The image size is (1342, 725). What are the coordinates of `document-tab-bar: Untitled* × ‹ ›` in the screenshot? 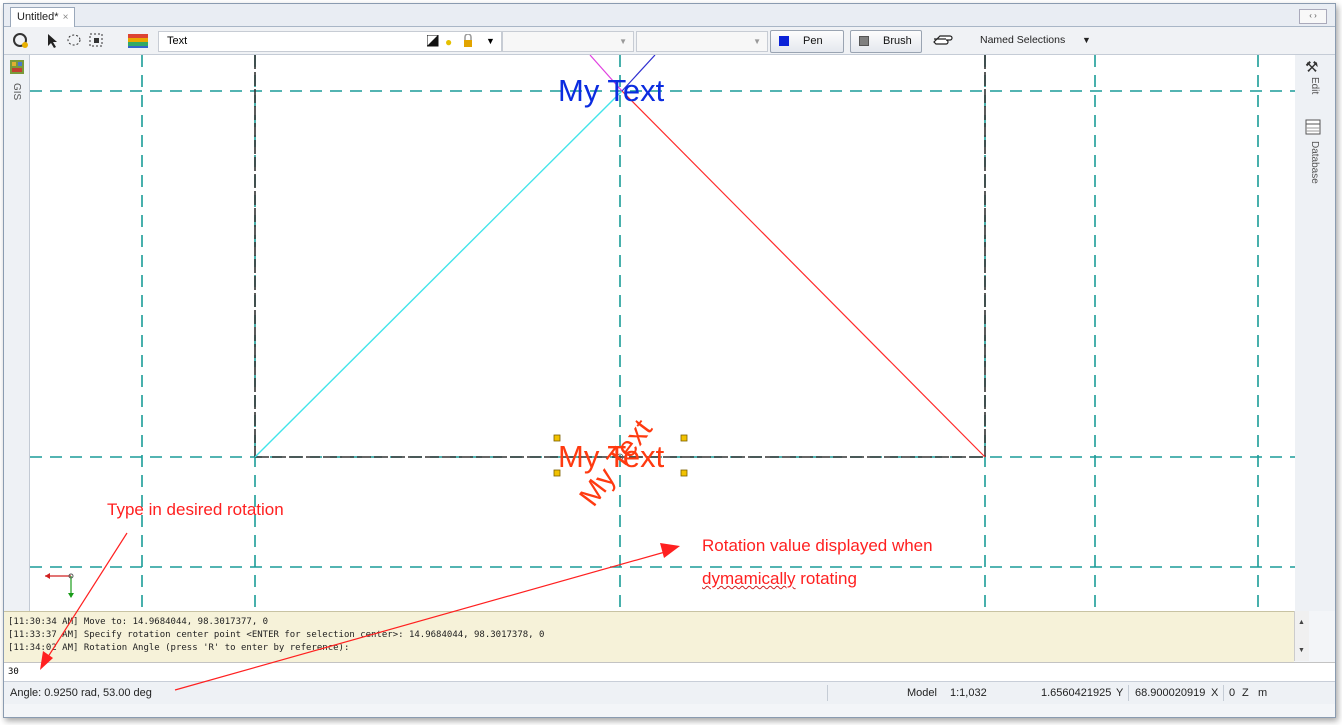 It's located at (669, 15).